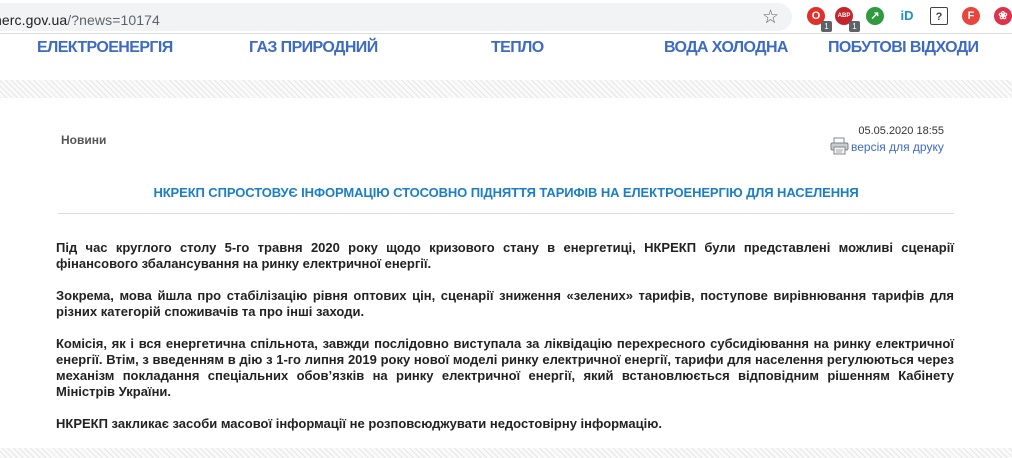 Image resolution: width=1012 pixels, height=458 pixels. What do you see at coordinates (847, 19) in the screenshot?
I see `adblock-ext-icon: ABP 1` at bounding box center [847, 19].